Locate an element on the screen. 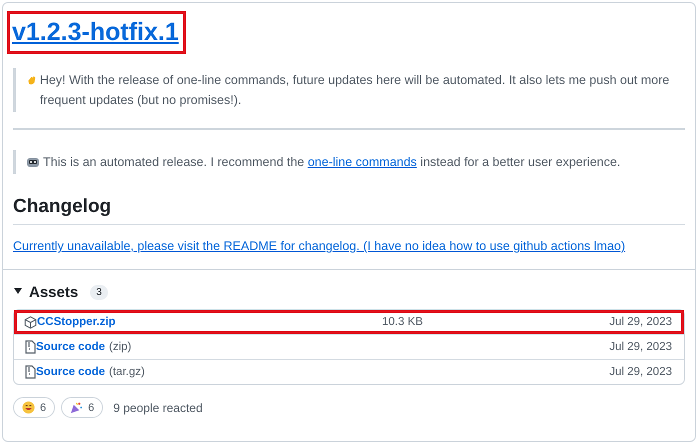 The height and width of the screenshot is (446, 700). asset-link: Source code (tar.gz) is located at coordinates (203, 372).